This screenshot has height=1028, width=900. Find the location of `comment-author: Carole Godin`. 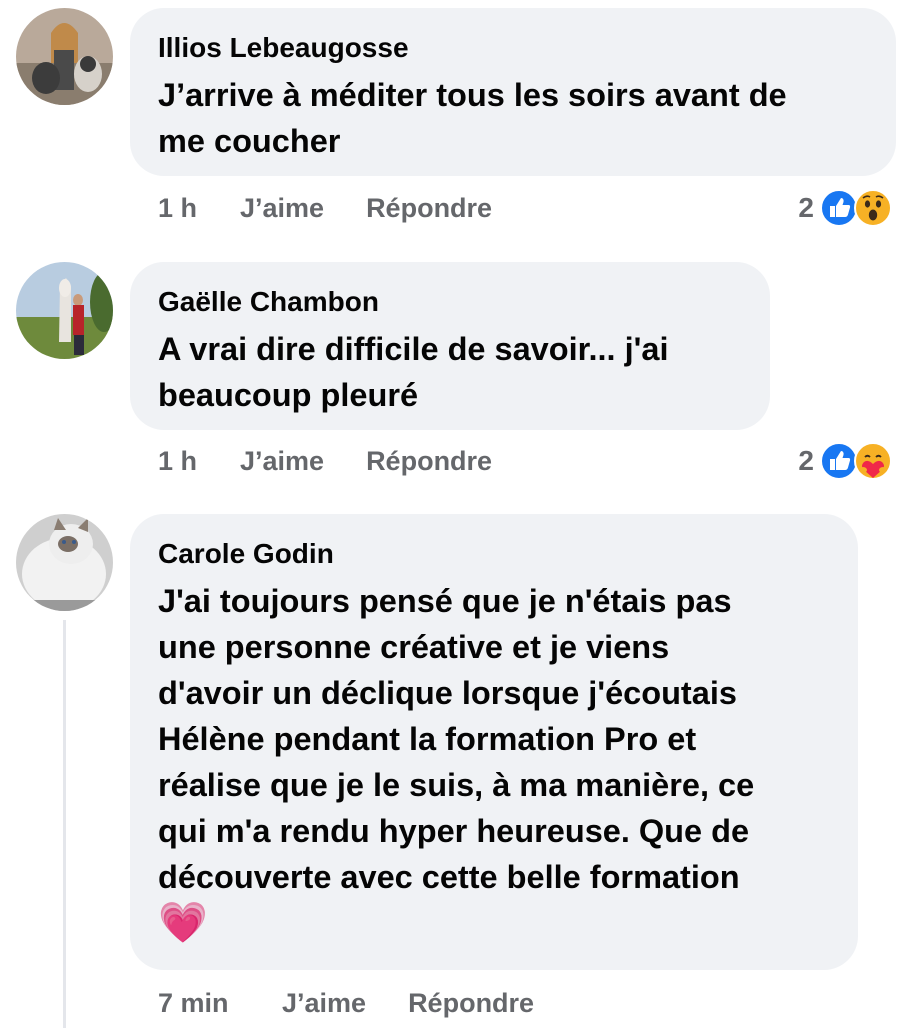

comment-author: Carole Godin is located at coordinates (494, 554).